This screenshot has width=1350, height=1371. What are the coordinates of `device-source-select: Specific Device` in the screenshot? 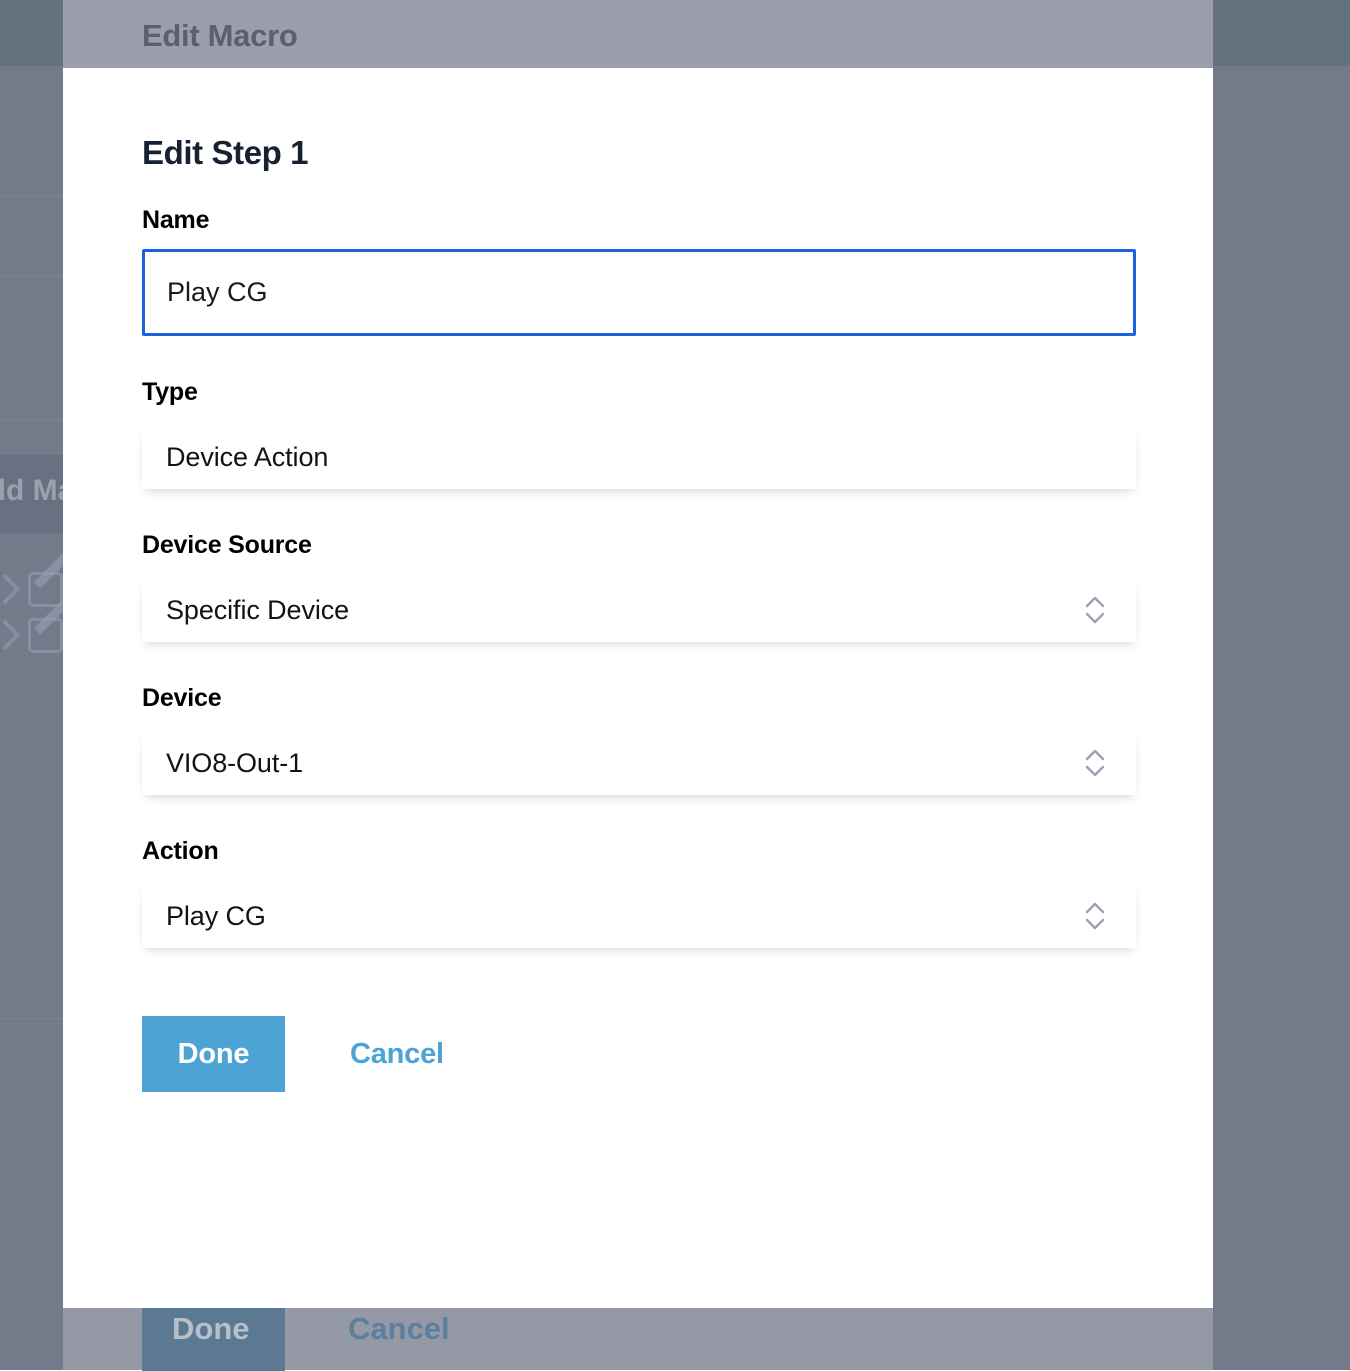 It's located at (639, 610).